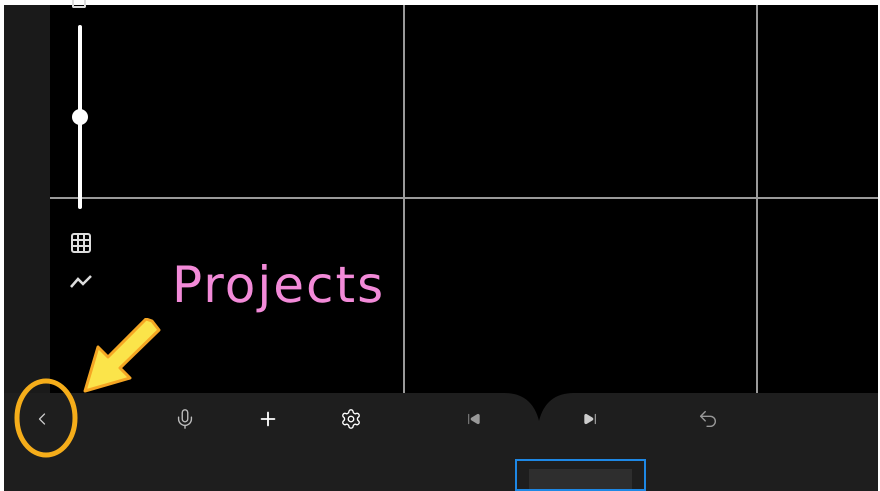  I want to click on exposure-slider, so click(80, 117).